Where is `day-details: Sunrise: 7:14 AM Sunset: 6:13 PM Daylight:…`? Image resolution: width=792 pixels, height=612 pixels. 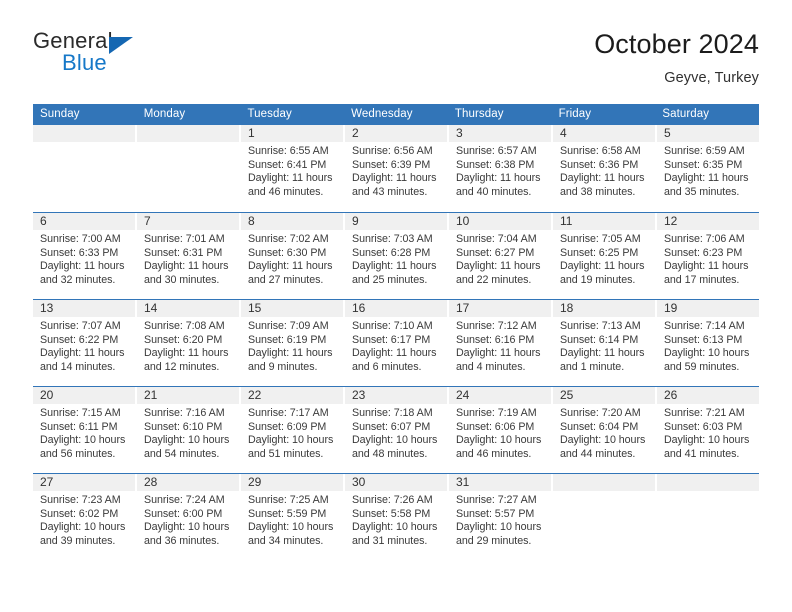 day-details: Sunrise: 7:14 AM Sunset: 6:13 PM Daylight:… is located at coordinates (708, 345).